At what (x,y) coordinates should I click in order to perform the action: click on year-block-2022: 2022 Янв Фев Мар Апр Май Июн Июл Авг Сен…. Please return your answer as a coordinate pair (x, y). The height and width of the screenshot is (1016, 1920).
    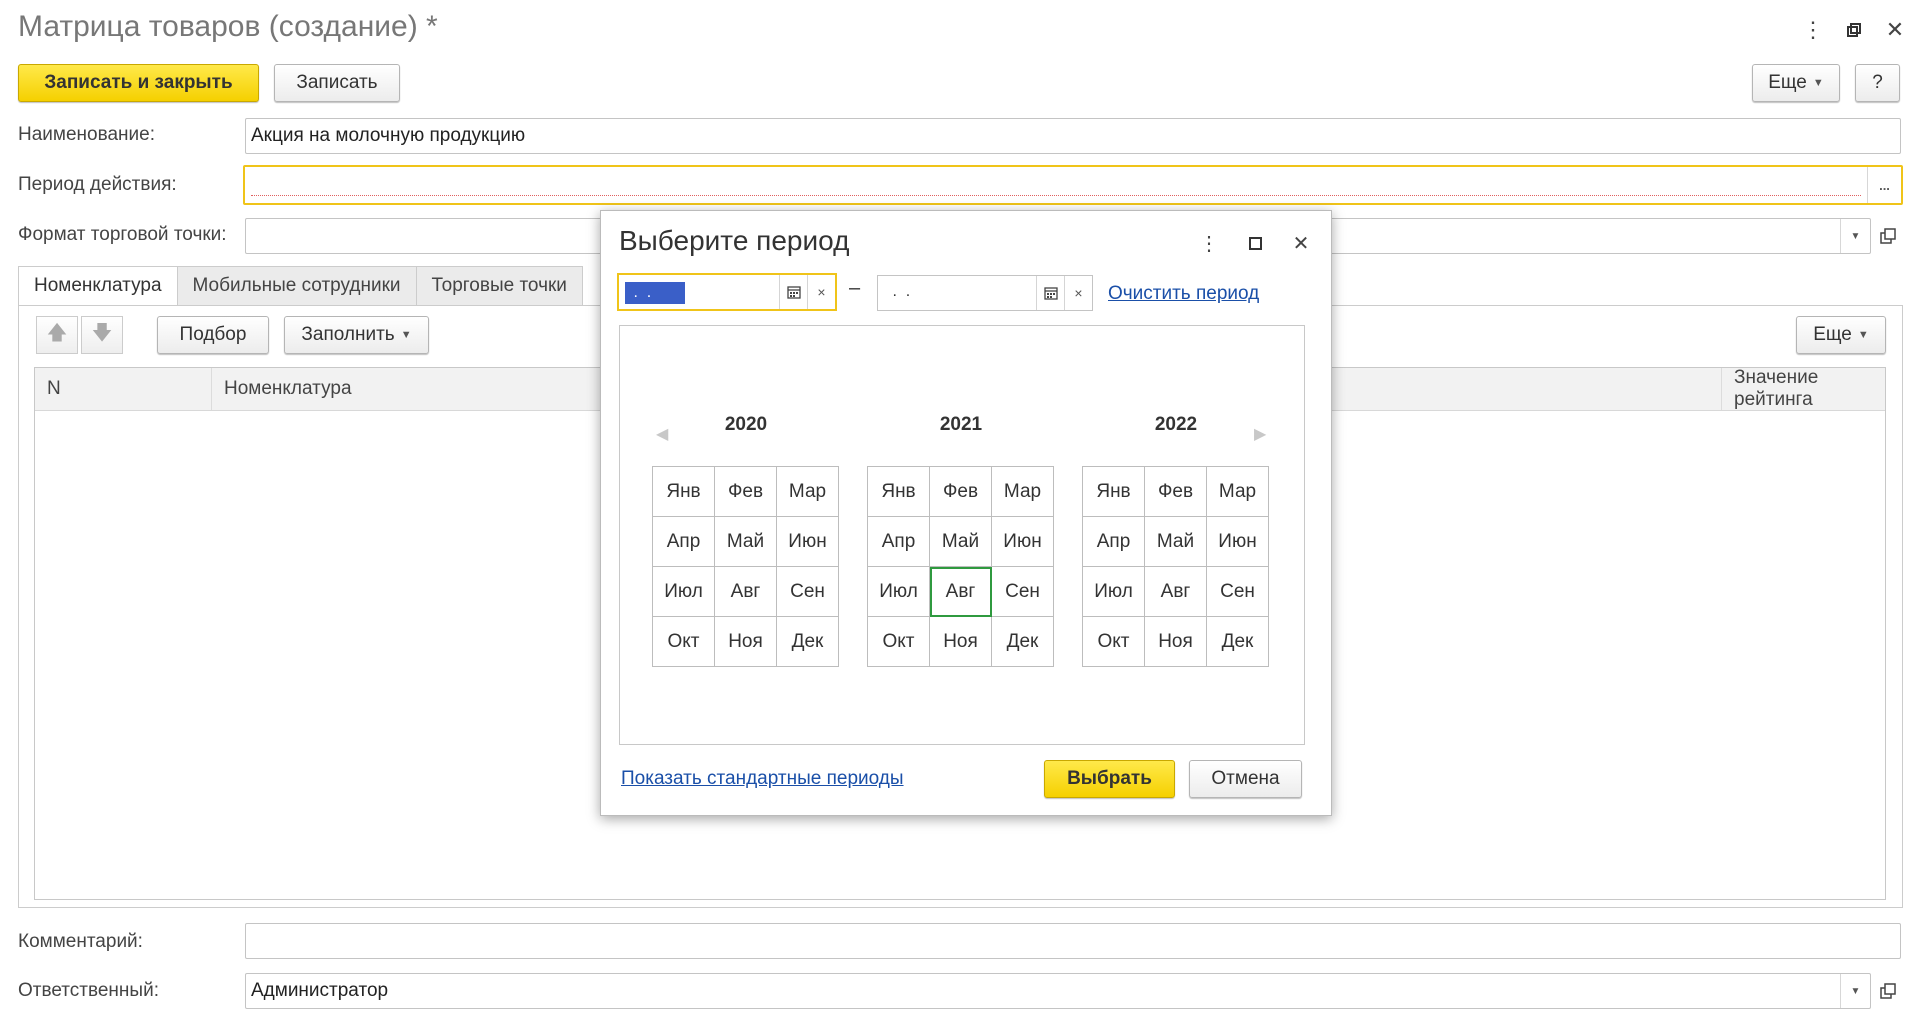
    Looking at the image, I should click on (1176, 540).